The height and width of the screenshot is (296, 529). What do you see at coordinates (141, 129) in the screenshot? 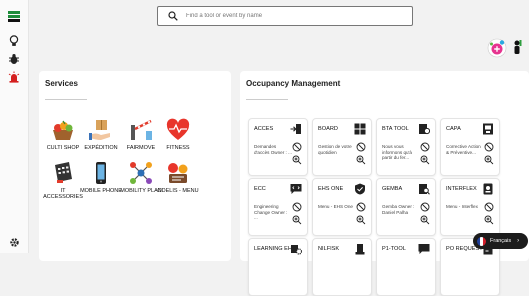
I see `barrier-gate-icon` at bounding box center [141, 129].